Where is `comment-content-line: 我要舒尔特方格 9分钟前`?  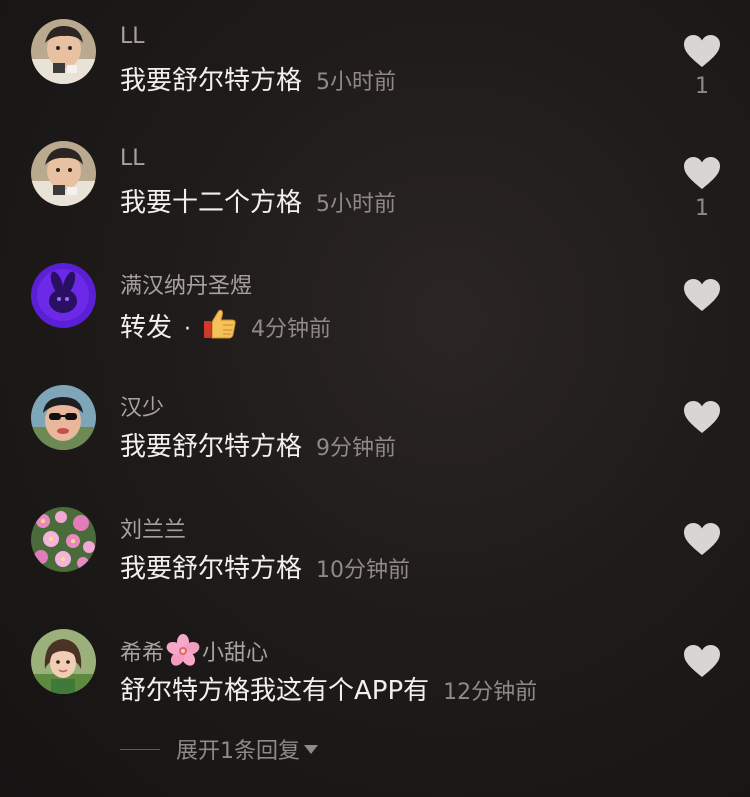
comment-content-line: 我要舒尔特方格 9分钟前 is located at coordinates (258, 444).